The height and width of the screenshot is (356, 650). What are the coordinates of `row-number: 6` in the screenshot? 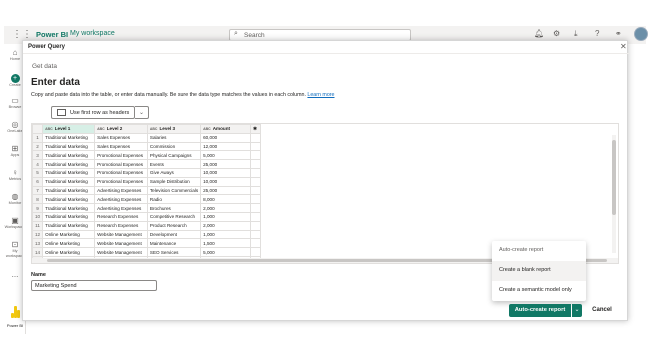 It's located at (38, 181).